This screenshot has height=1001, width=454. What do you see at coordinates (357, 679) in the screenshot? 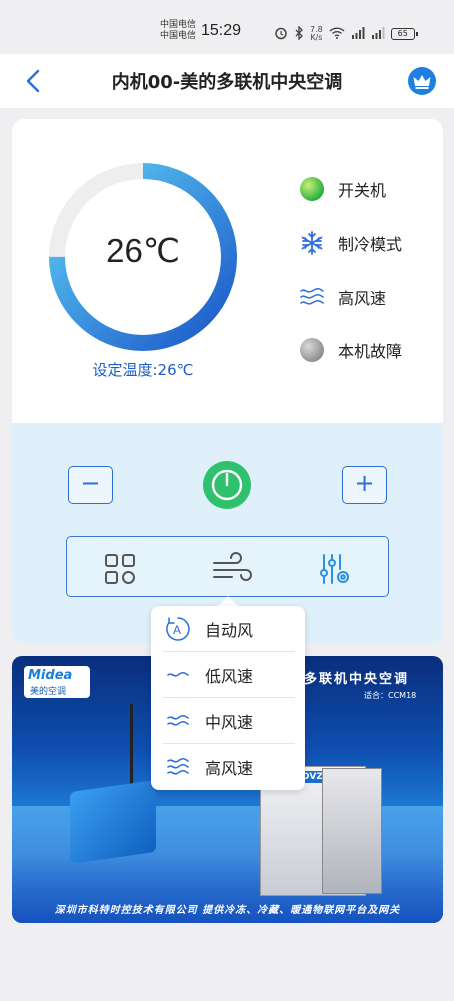
I see `banner-title: 多联机中央空调` at bounding box center [357, 679].